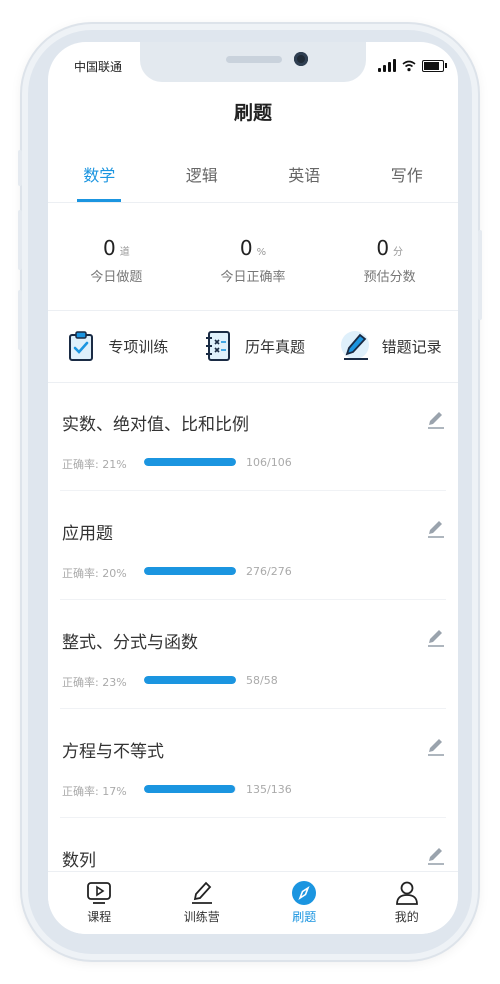 Image resolution: width=500 pixels, height=984 pixels. Describe the element at coordinates (20, 320) in the screenshot. I see `volume-down-button` at that location.